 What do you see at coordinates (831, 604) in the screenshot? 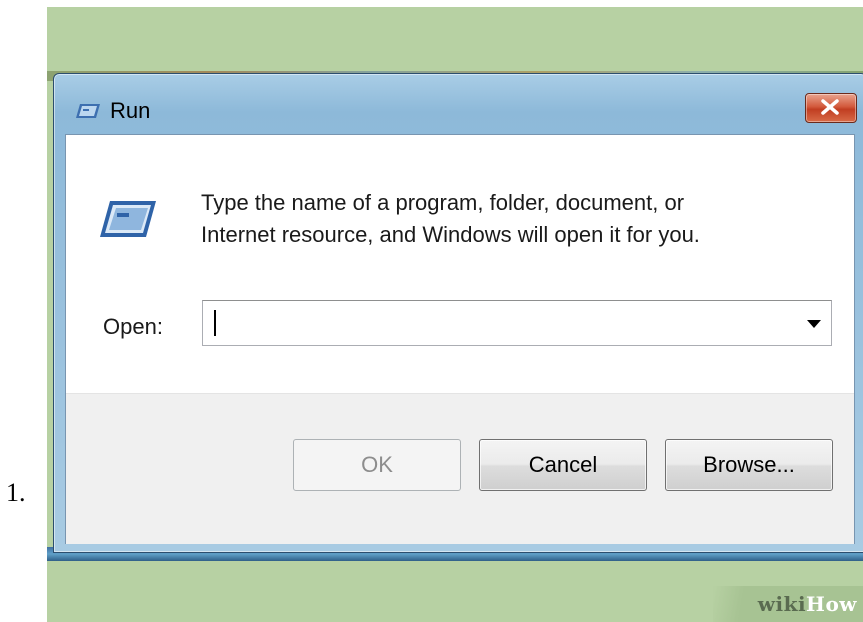
I see `watermark-how: How` at bounding box center [831, 604].